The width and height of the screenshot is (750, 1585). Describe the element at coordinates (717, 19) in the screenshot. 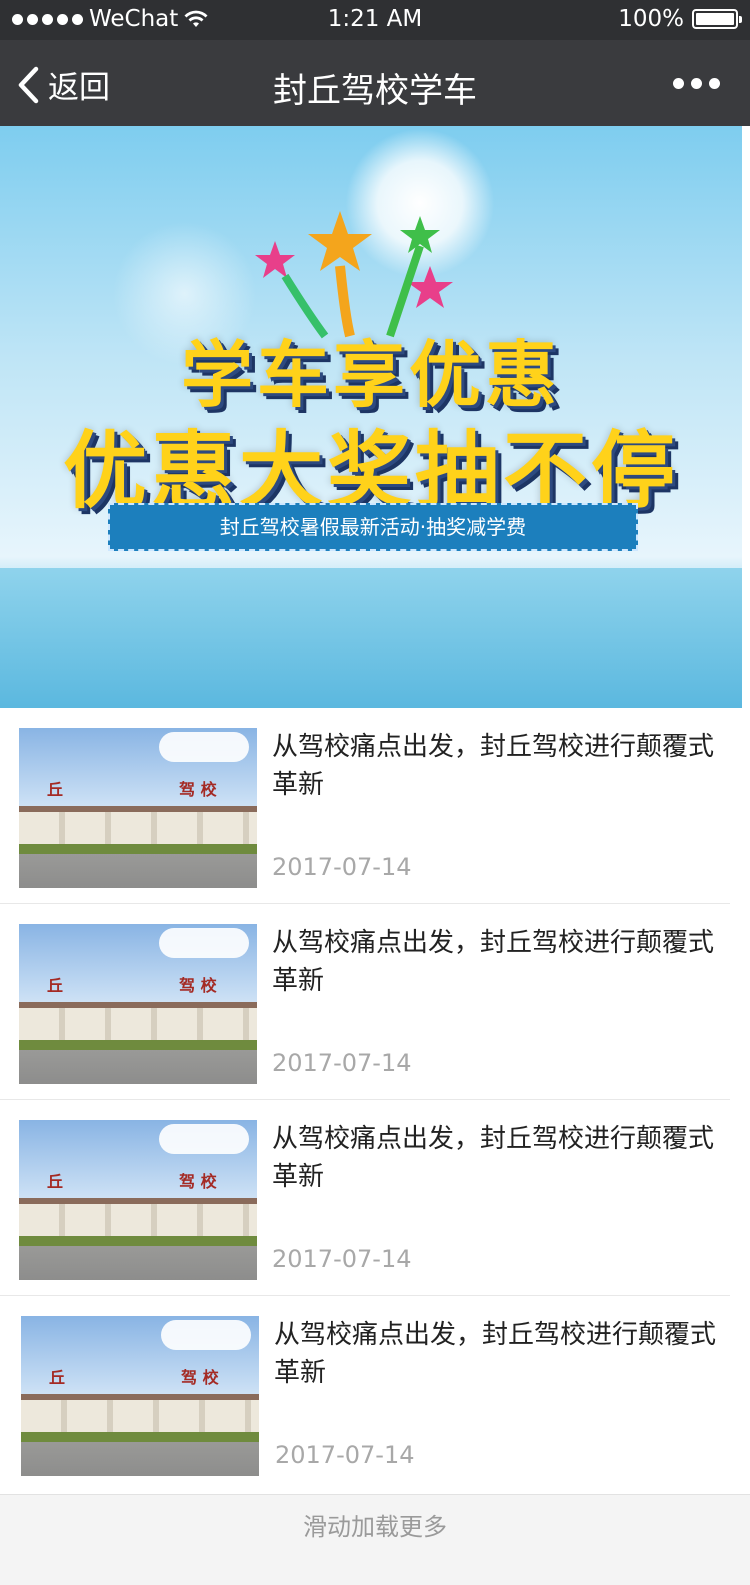

I see `battery-icon` at that location.